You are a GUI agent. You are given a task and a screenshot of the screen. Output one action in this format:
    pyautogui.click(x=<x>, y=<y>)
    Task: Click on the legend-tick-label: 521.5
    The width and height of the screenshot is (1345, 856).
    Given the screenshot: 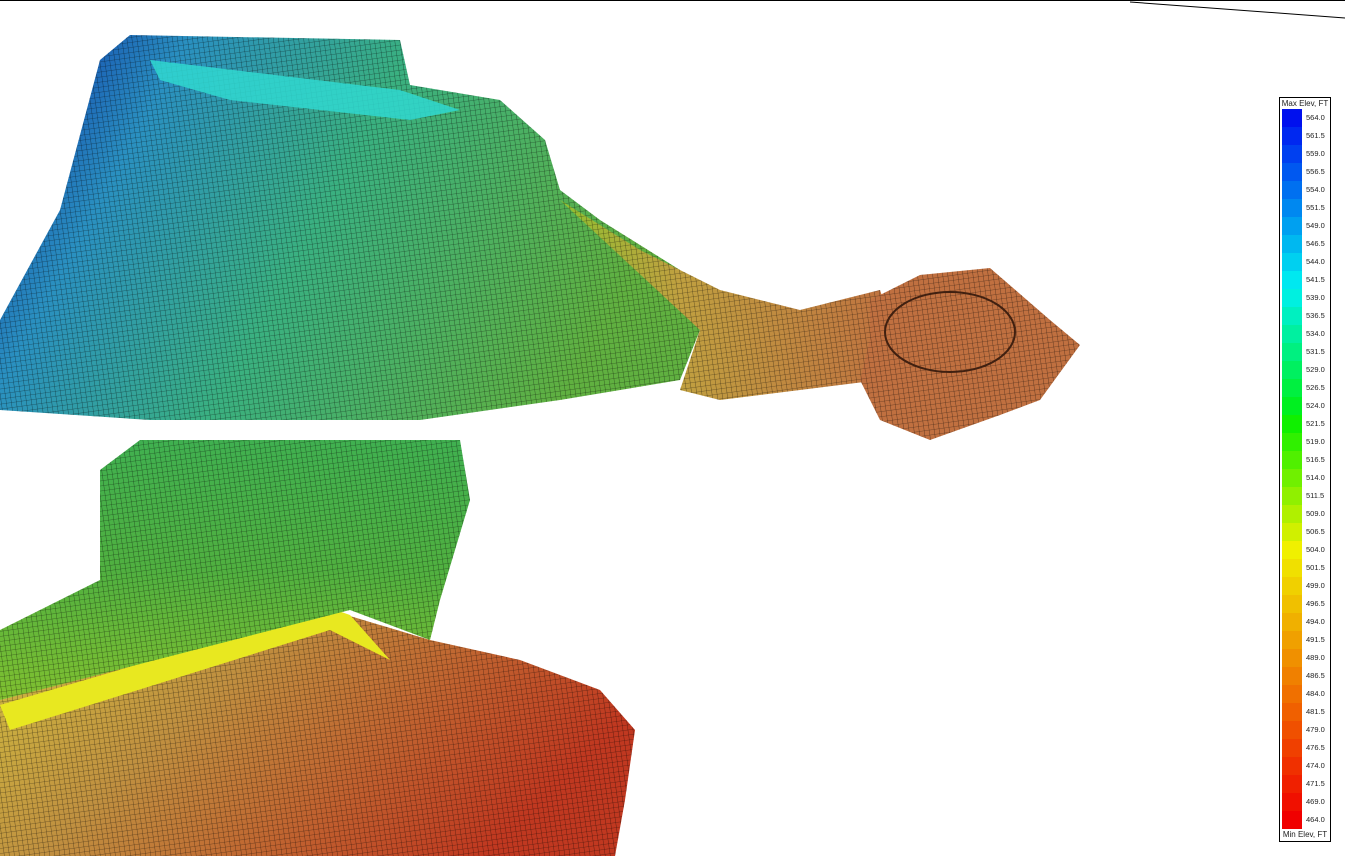 What is the action you would take?
    pyautogui.click(x=1315, y=423)
    